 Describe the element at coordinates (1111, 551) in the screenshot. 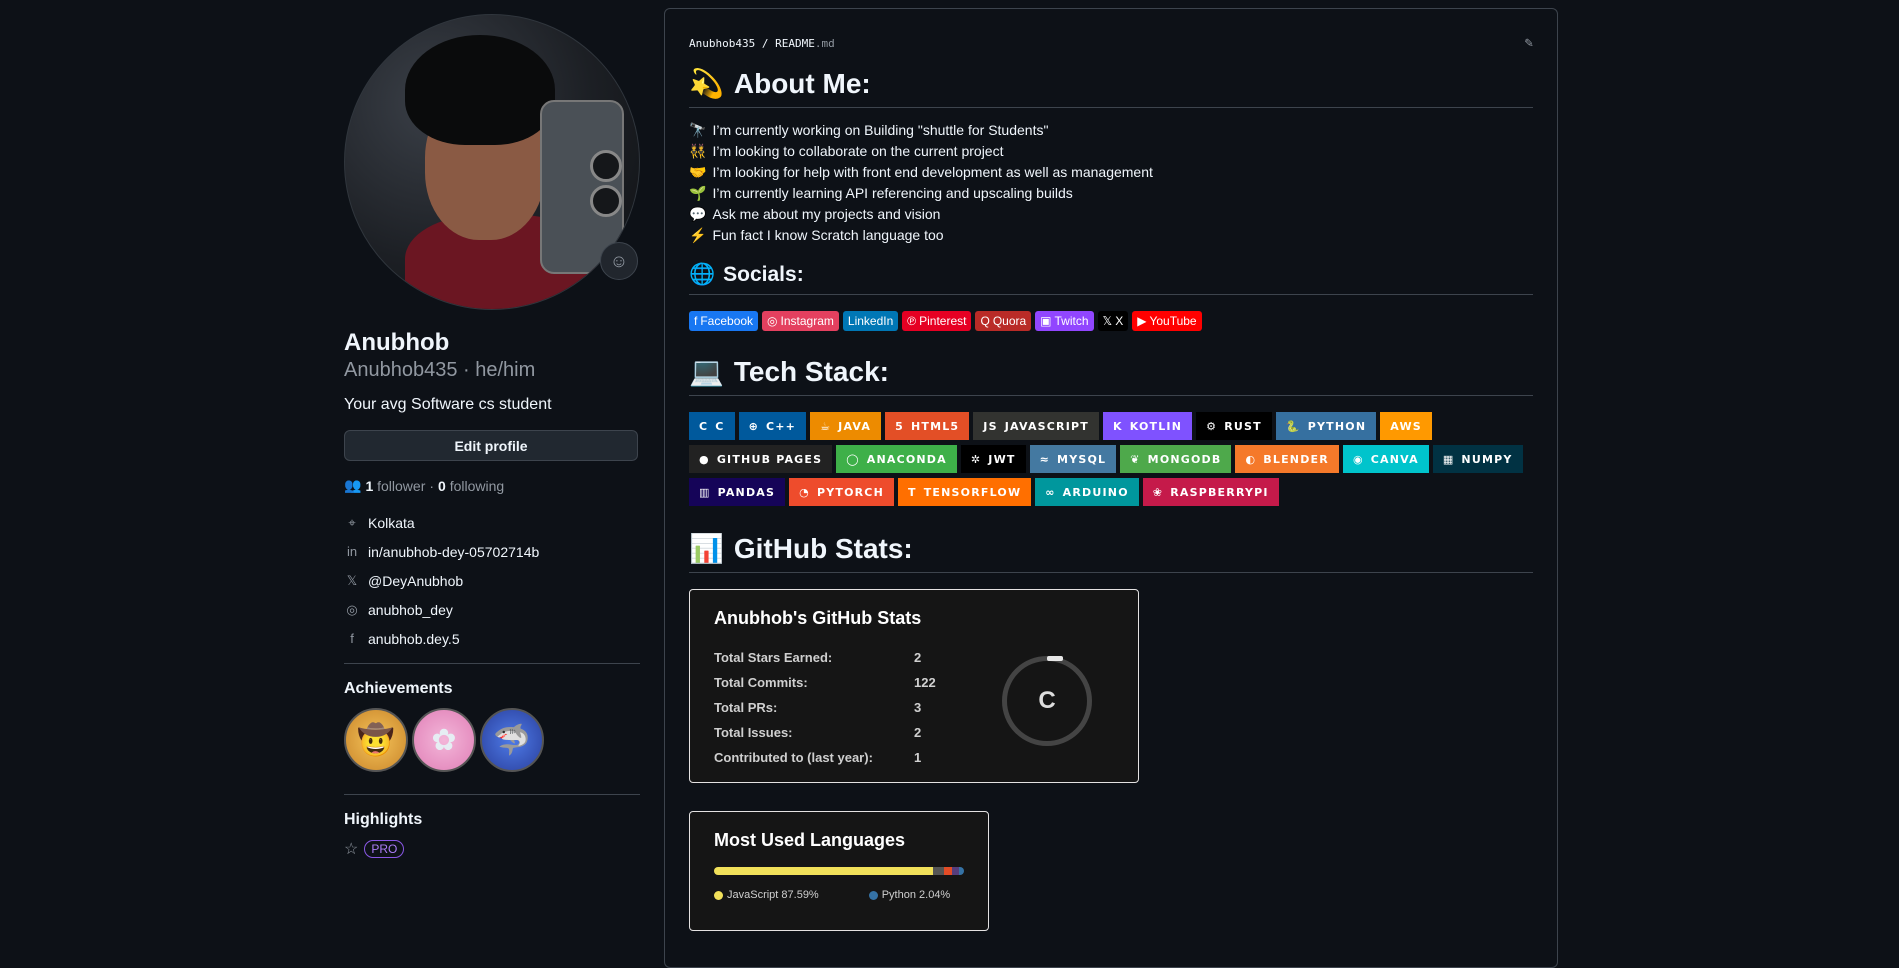

I see `stats-heading: 📊 GitHub Stats:` at that location.